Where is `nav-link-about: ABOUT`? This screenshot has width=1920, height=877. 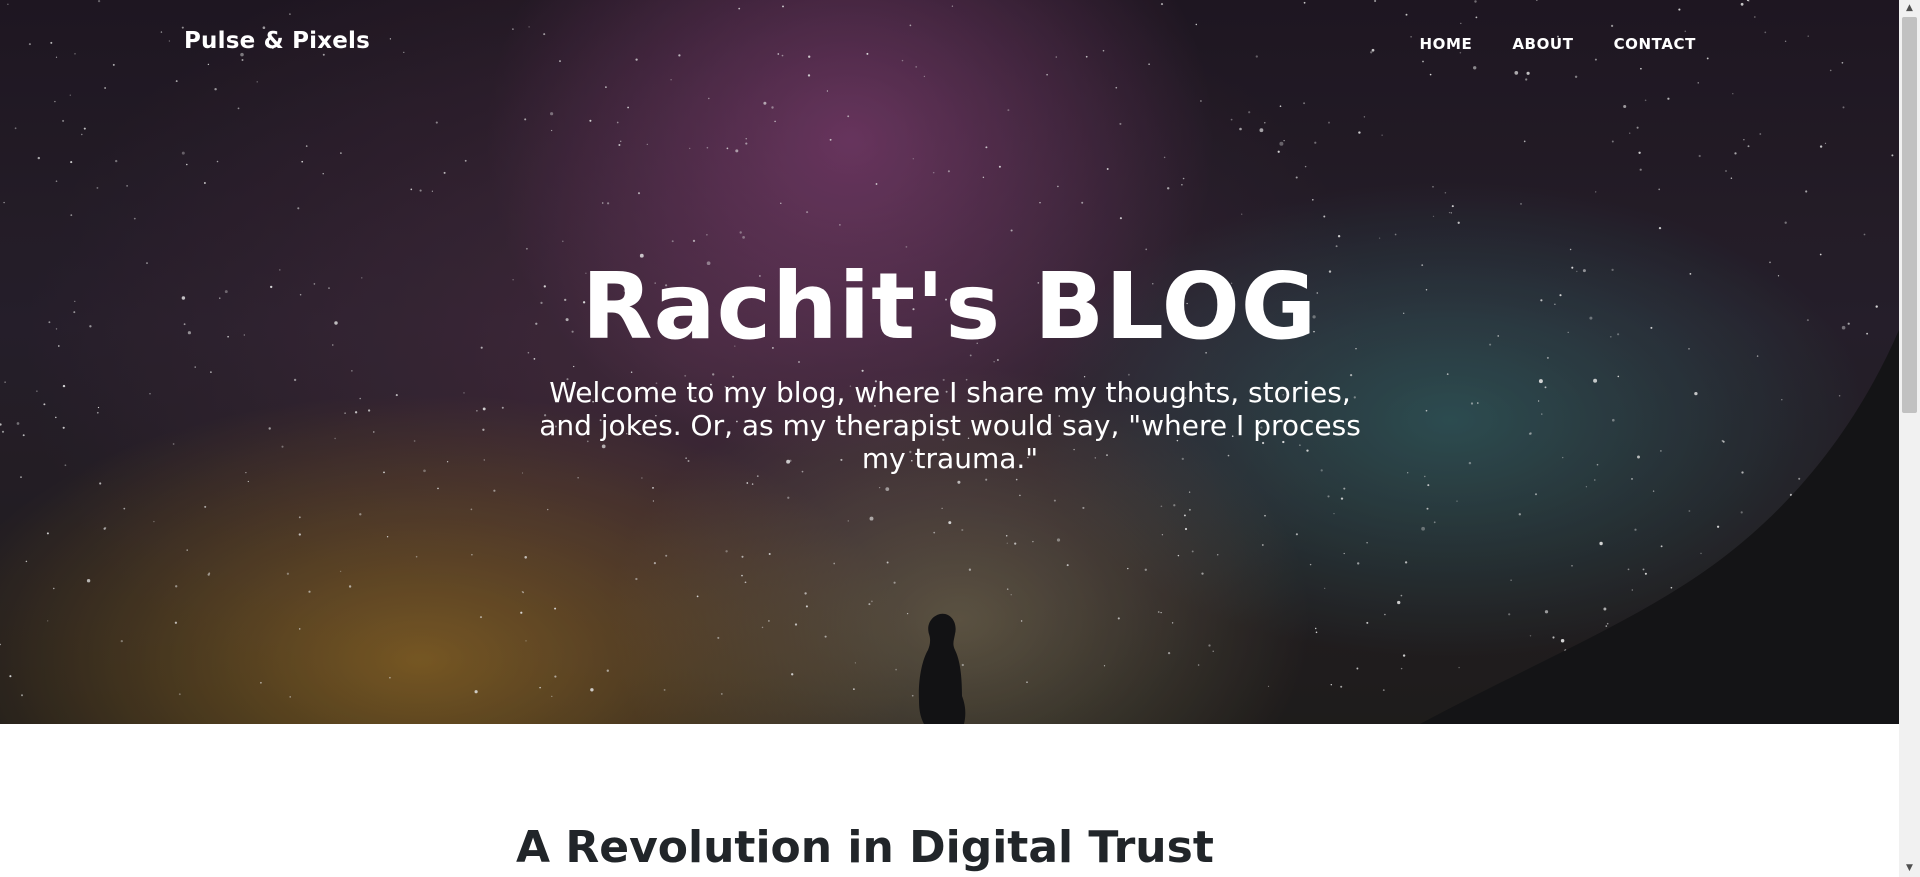
nav-link-about: ABOUT is located at coordinates (1542, 44).